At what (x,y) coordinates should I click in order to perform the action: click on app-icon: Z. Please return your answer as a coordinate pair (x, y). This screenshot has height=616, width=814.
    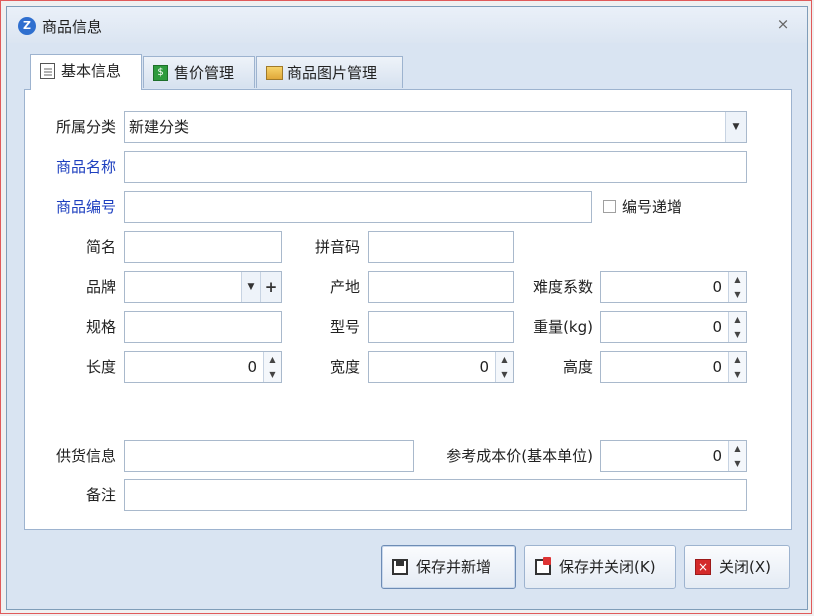
    Looking at the image, I should click on (27, 26).